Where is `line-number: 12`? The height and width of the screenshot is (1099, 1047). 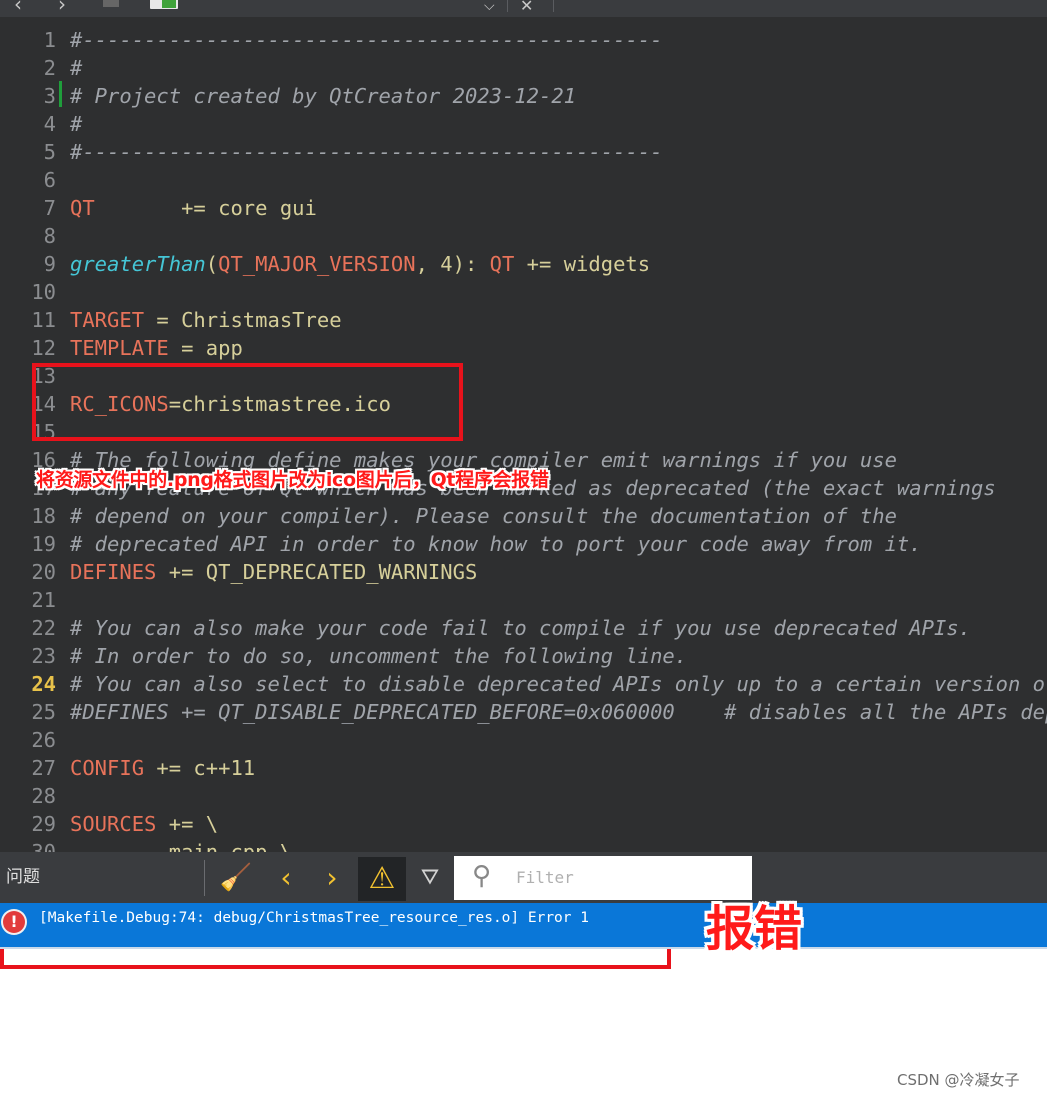 line-number: 12 is located at coordinates (43, 348).